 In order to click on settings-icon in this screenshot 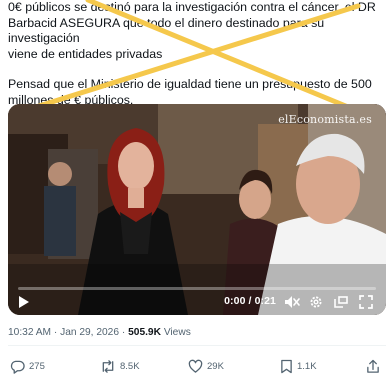, I will do `click(316, 302)`.